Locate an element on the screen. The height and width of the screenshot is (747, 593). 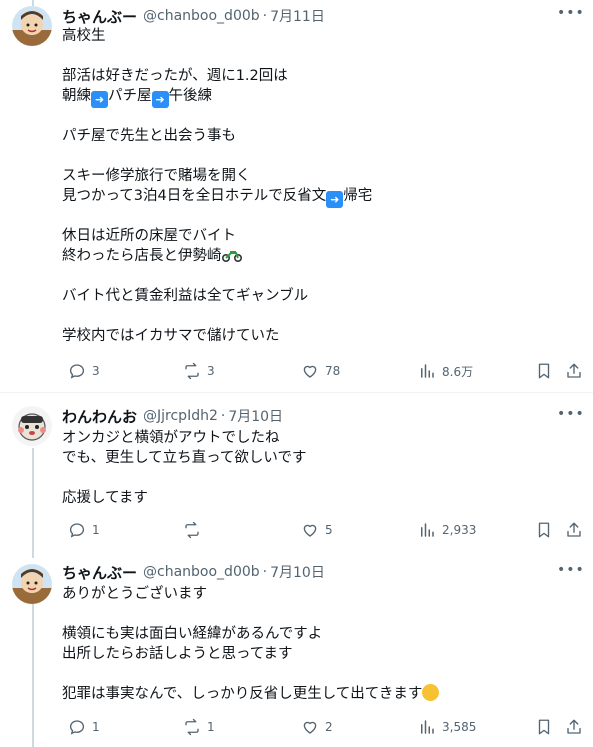
action-bar: 1 5 2,933 is located at coordinates (322, 530).